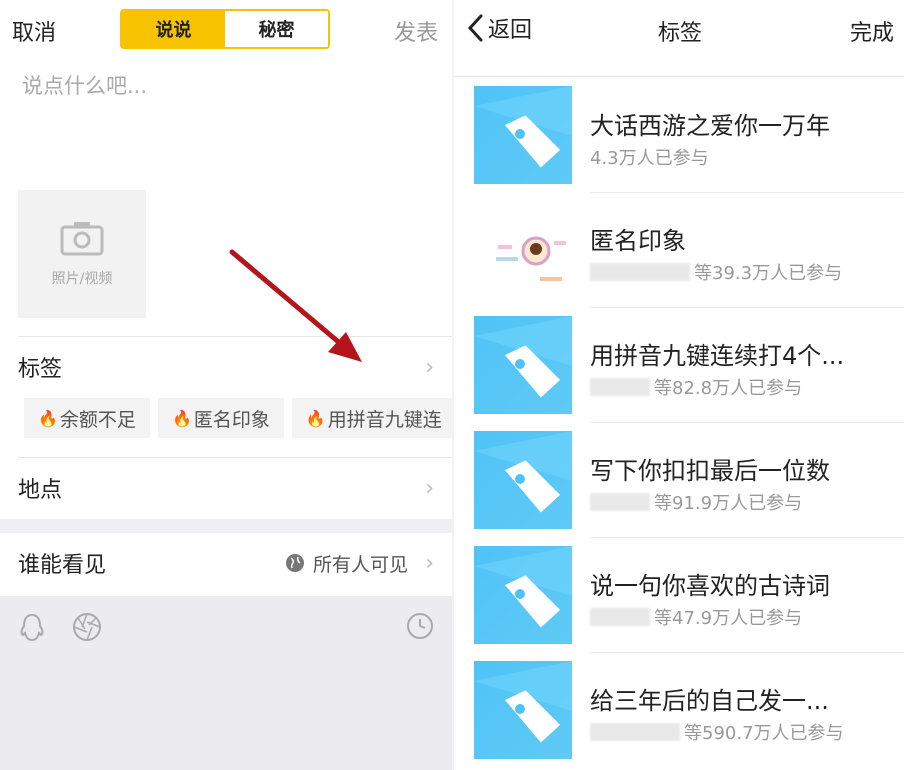 The width and height of the screenshot is (904, 770). I want to click on add-photo-video-button: 照片/视频, so click(82, 254).